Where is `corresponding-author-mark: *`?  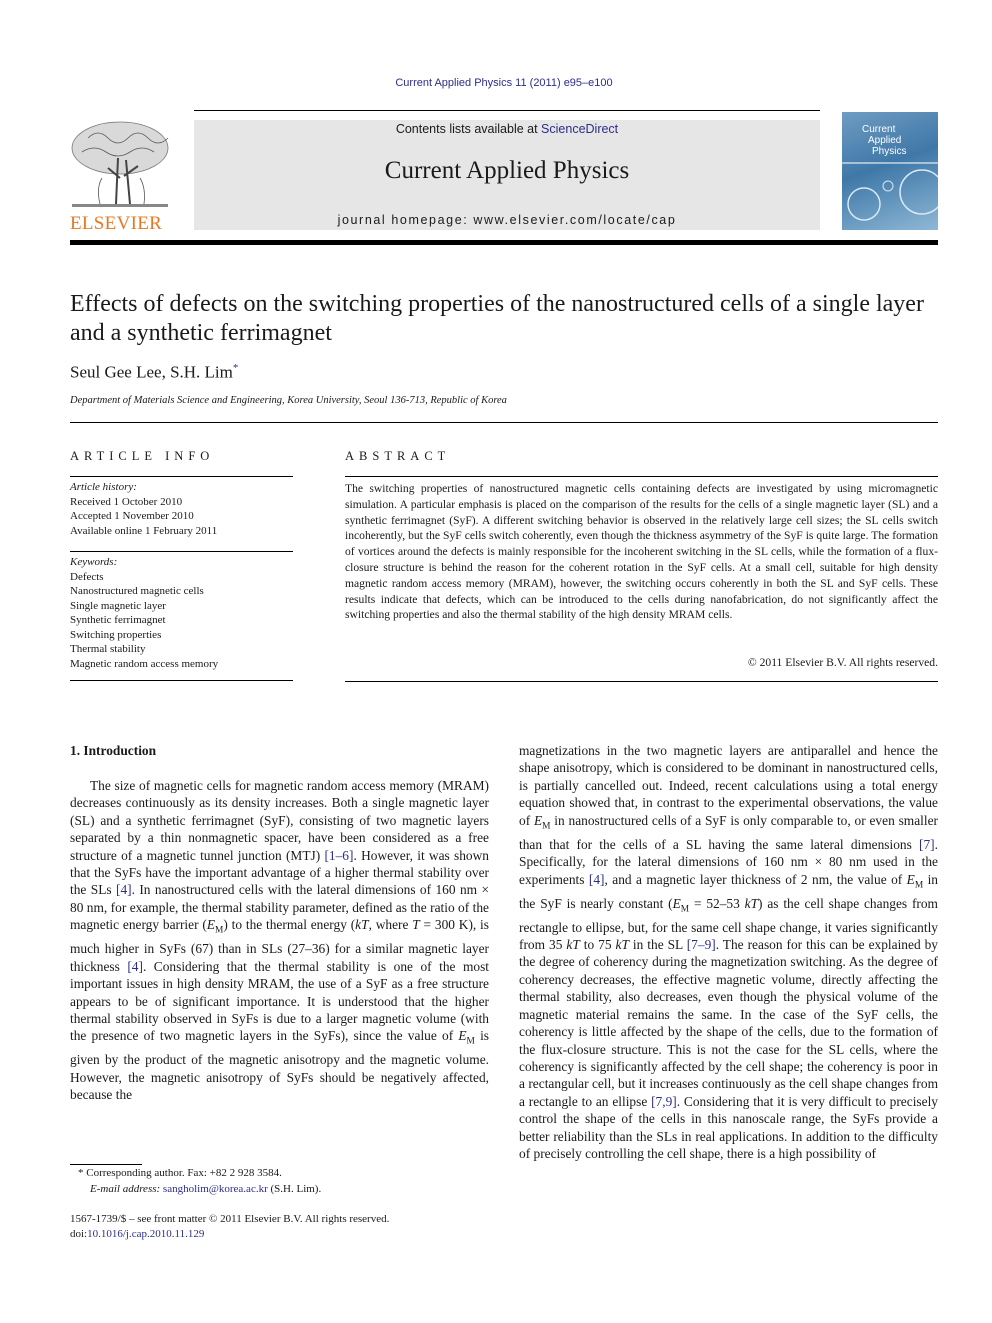
corresponding-author-mark: * is located at coordinates (236, 368).